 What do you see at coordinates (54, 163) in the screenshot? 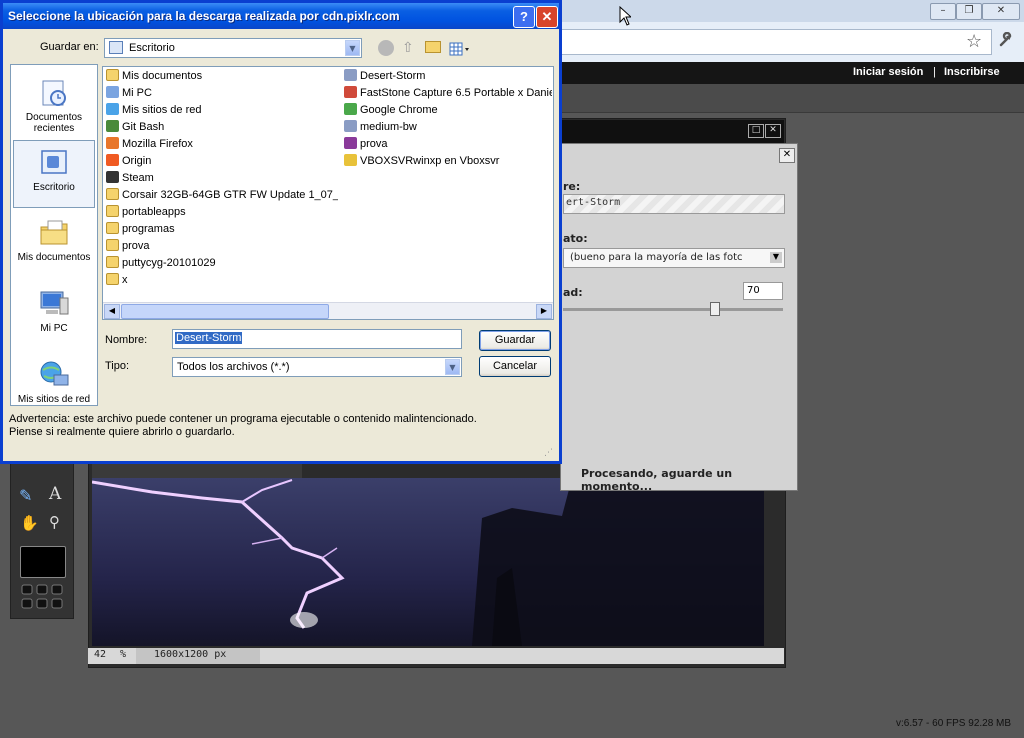
I see `desktop-icon` at bounding box center [54, 163].